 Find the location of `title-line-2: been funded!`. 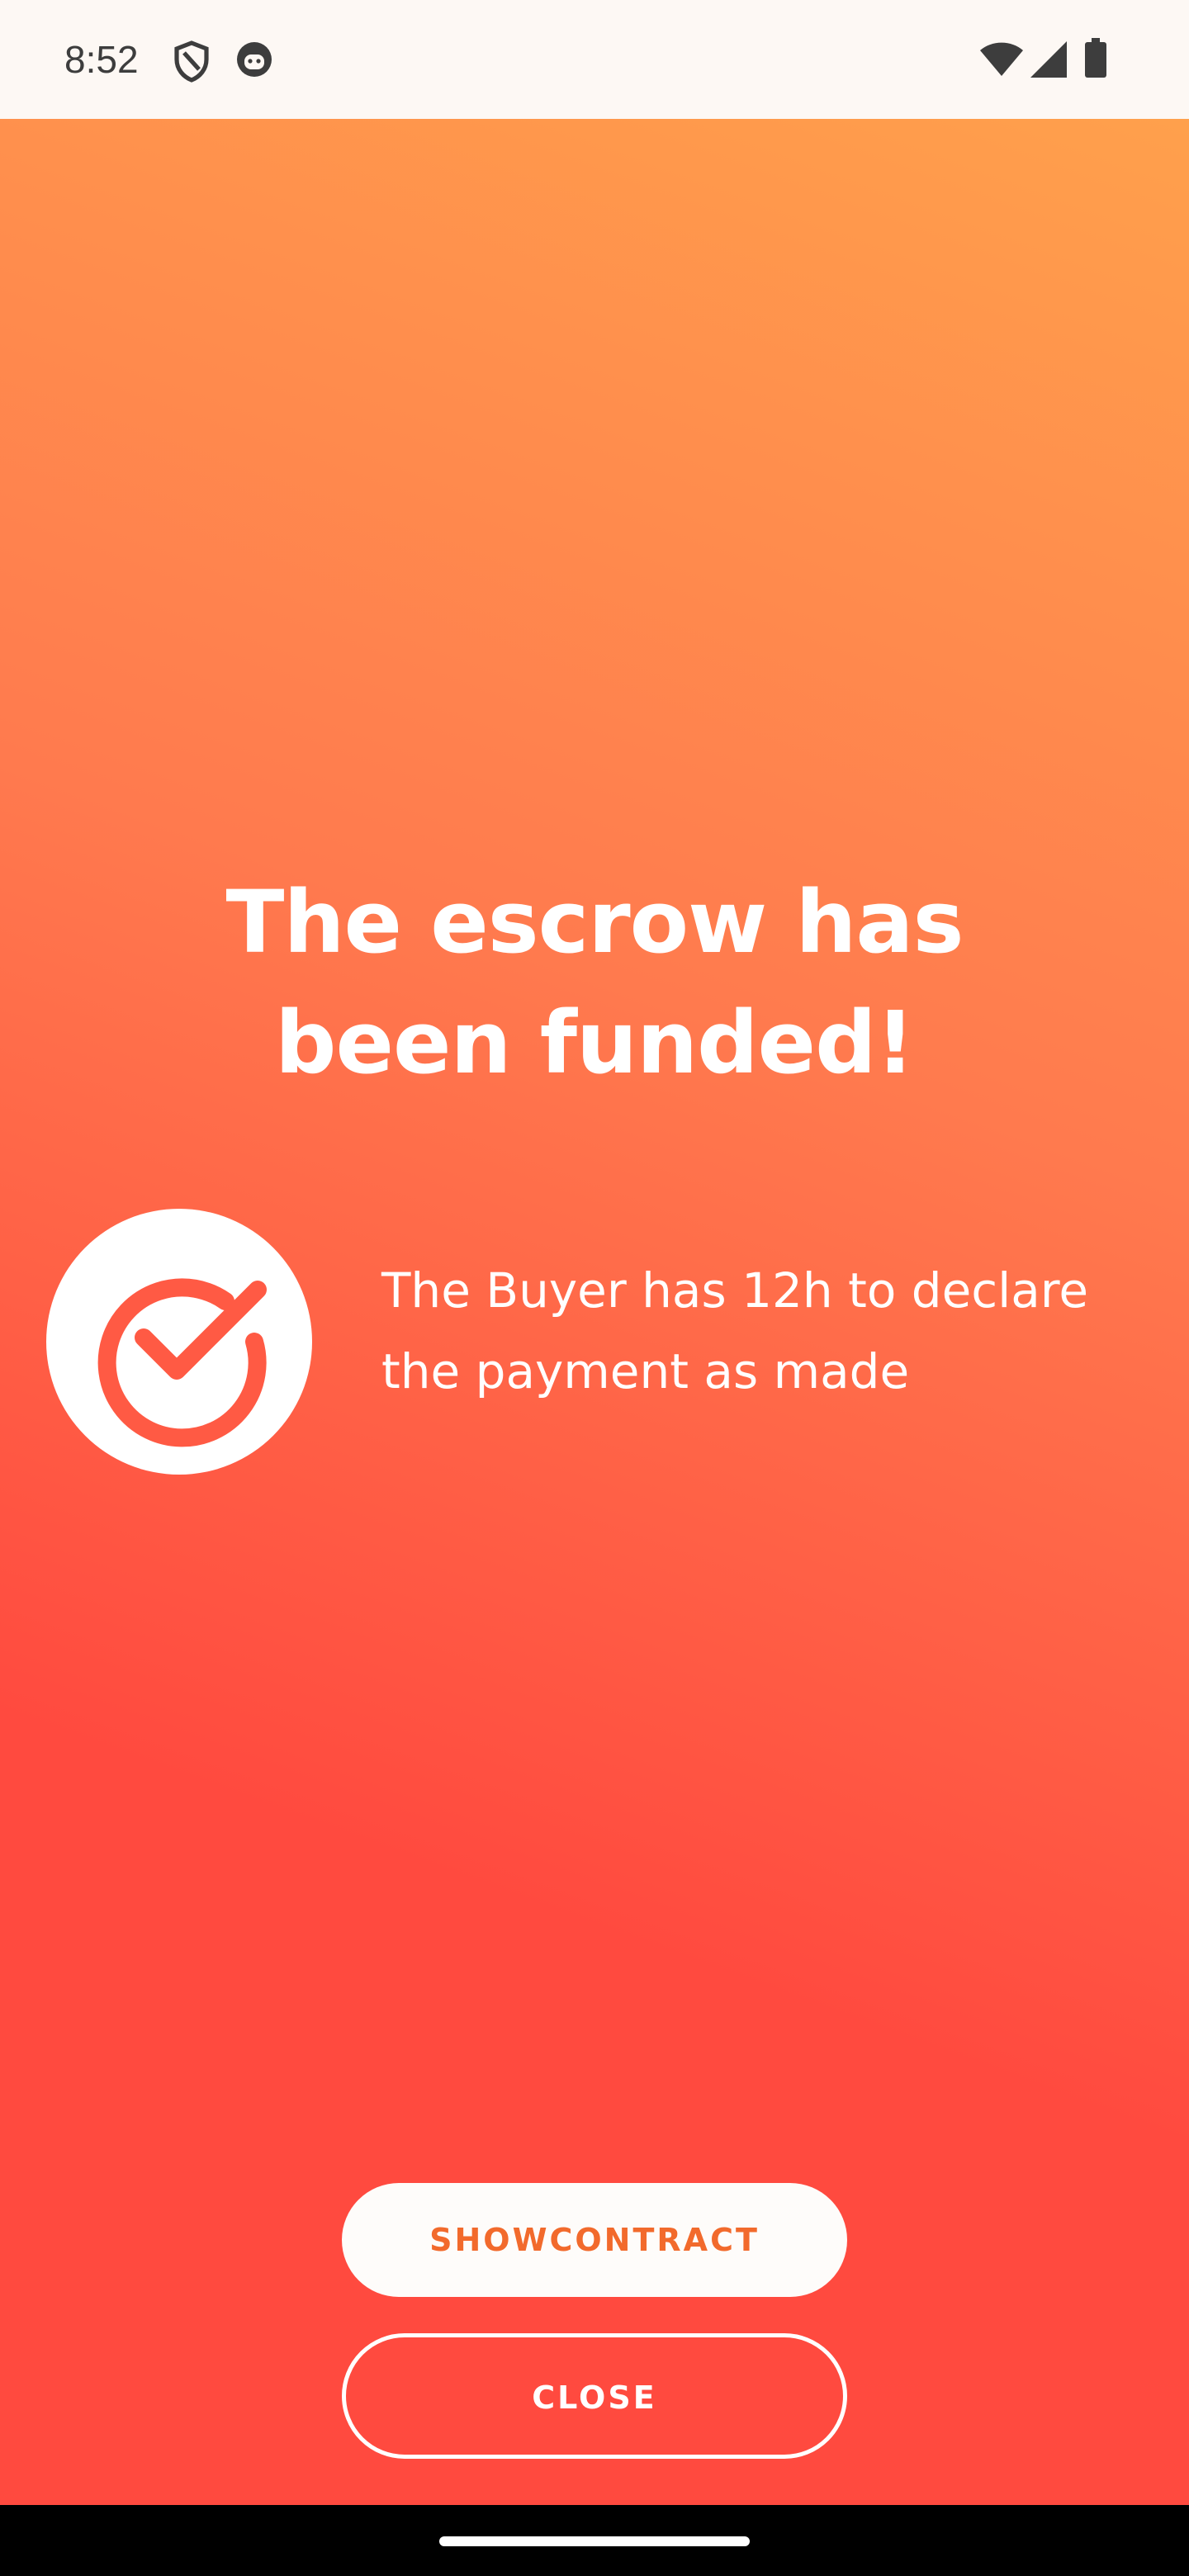

title-line-2: been funded! is located at coordinates (595, 1042).